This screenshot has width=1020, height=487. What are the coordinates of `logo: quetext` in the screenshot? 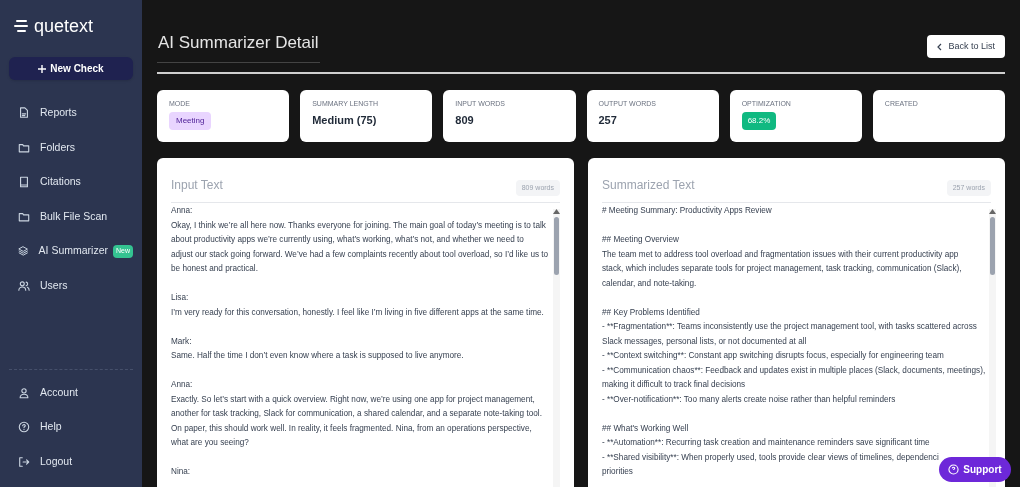 It's located at (64, 26).